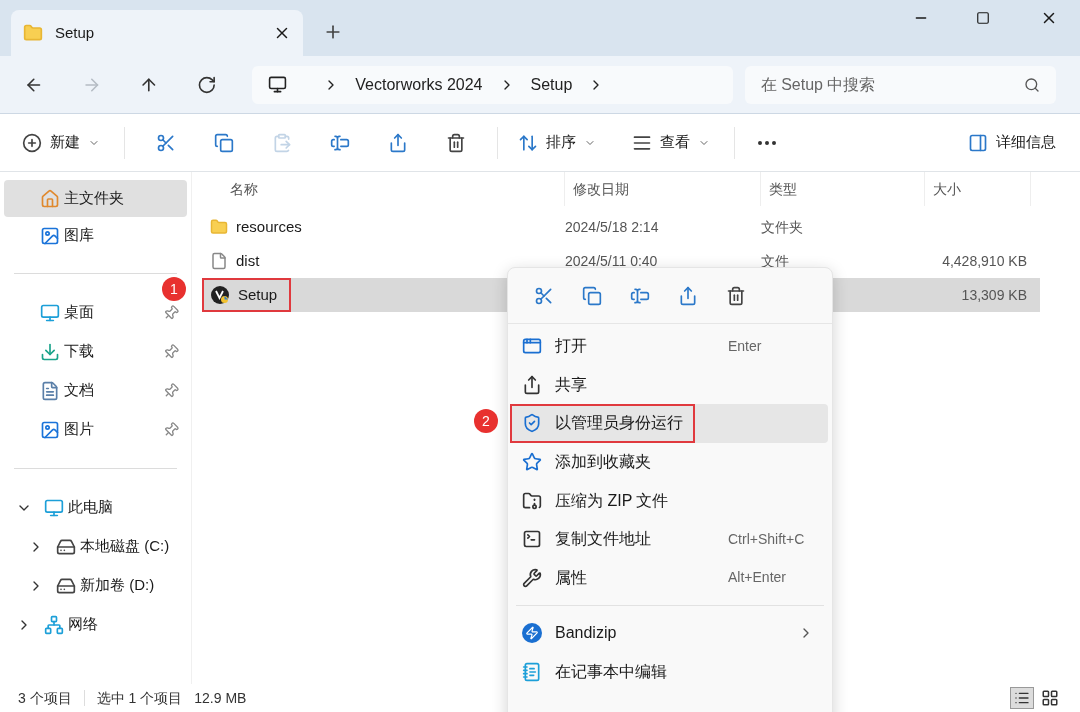 This screenshot has height=712, width=1080. I want to click on view-button: 查看, so click(671, 142).